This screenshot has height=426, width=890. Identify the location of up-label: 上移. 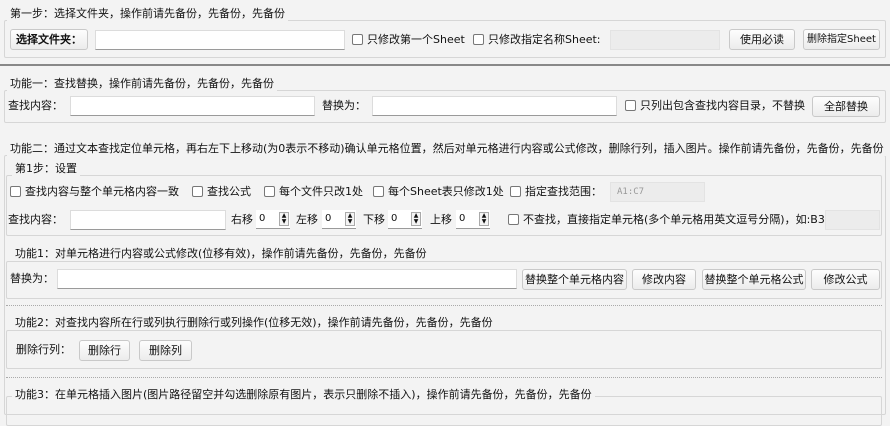
(441, 219).